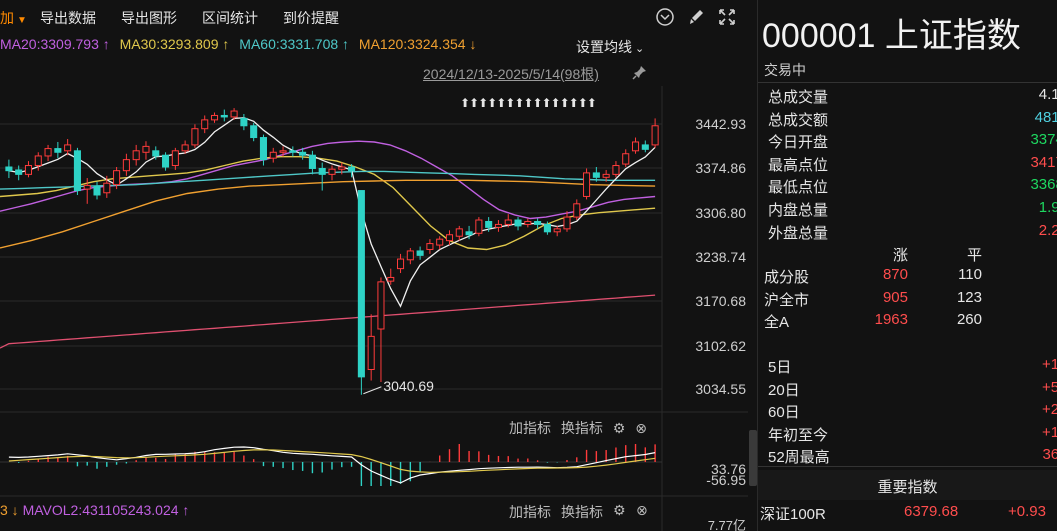 The image size is (1057, 531). I want to click on table-cell: 沪全市, so click(787, 300).